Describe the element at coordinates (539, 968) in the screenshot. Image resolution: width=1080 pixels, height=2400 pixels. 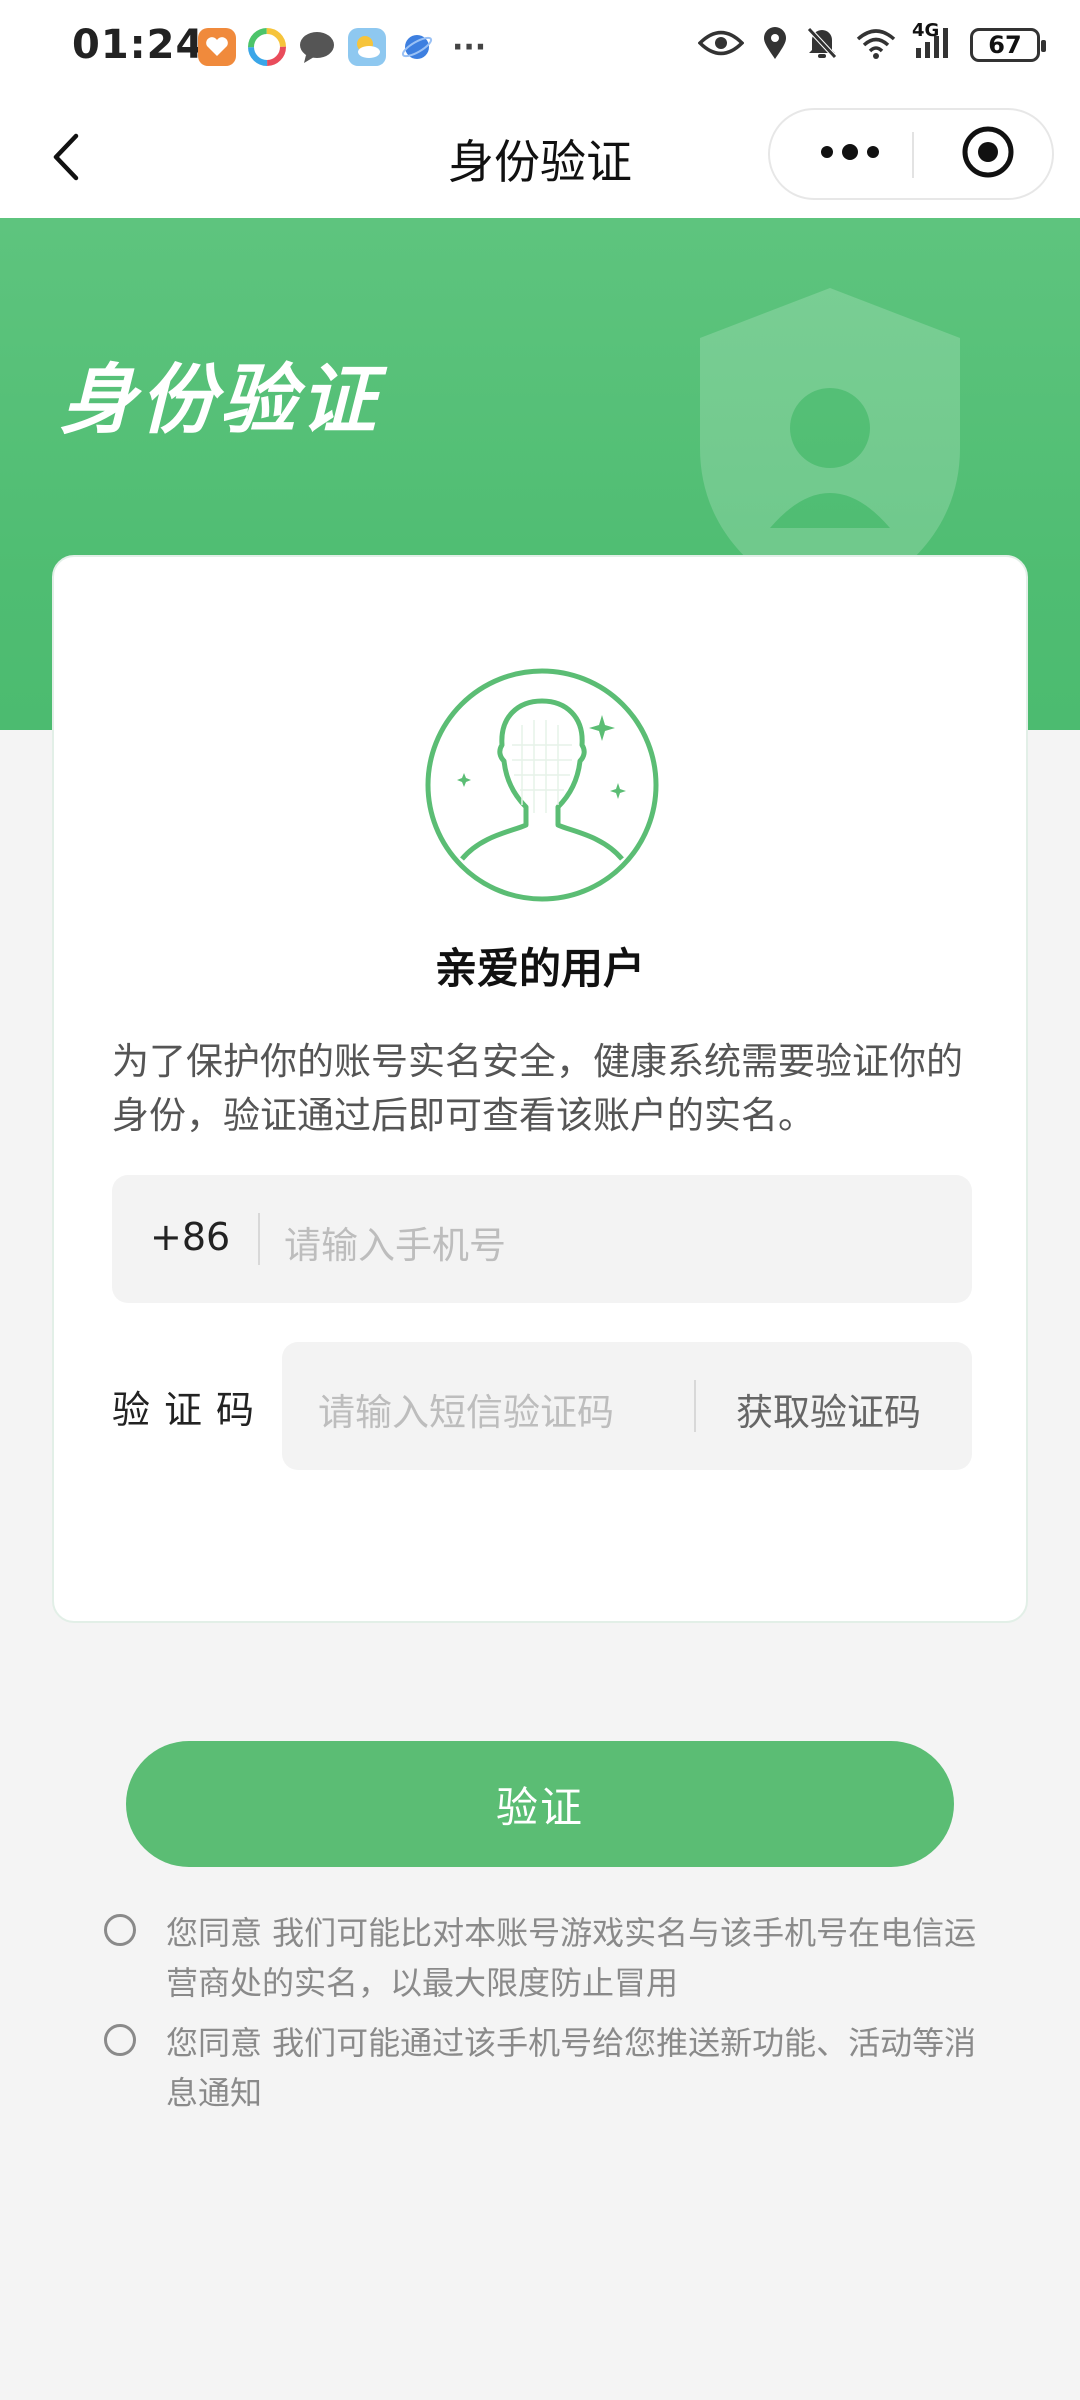
I see `greeting-title: 亲爱的用户` at that location.